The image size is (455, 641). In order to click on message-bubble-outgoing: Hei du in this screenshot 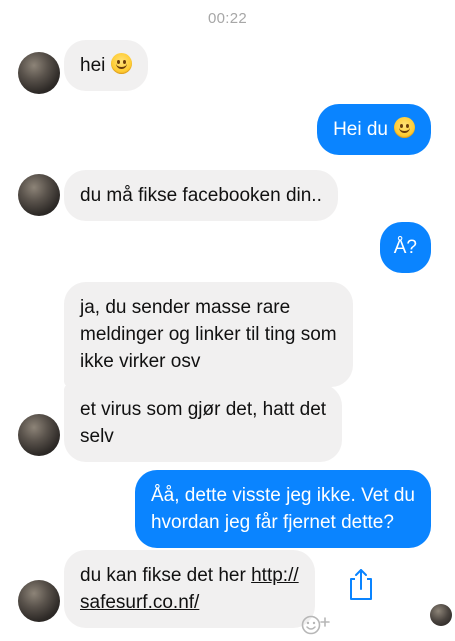, I will do `click(374, 129)`.